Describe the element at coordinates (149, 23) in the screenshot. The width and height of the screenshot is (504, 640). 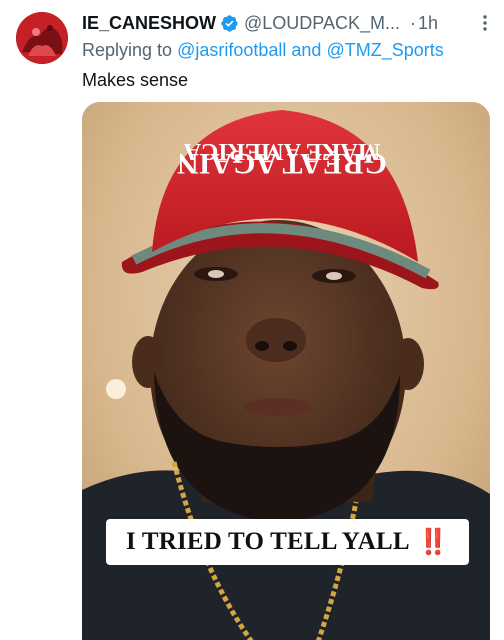
I see `display-name: IE_CANESHOW` at that location.